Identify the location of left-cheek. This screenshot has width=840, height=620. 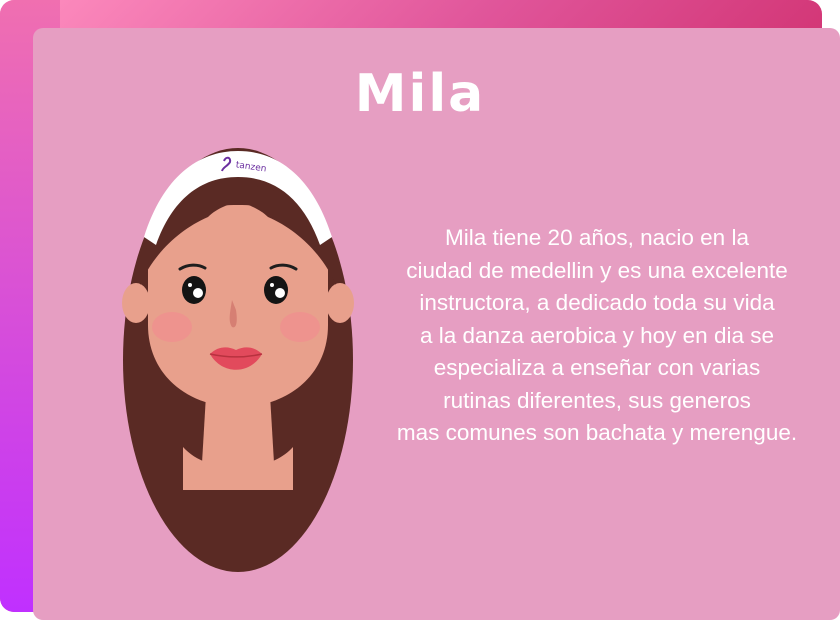
(172, 327).